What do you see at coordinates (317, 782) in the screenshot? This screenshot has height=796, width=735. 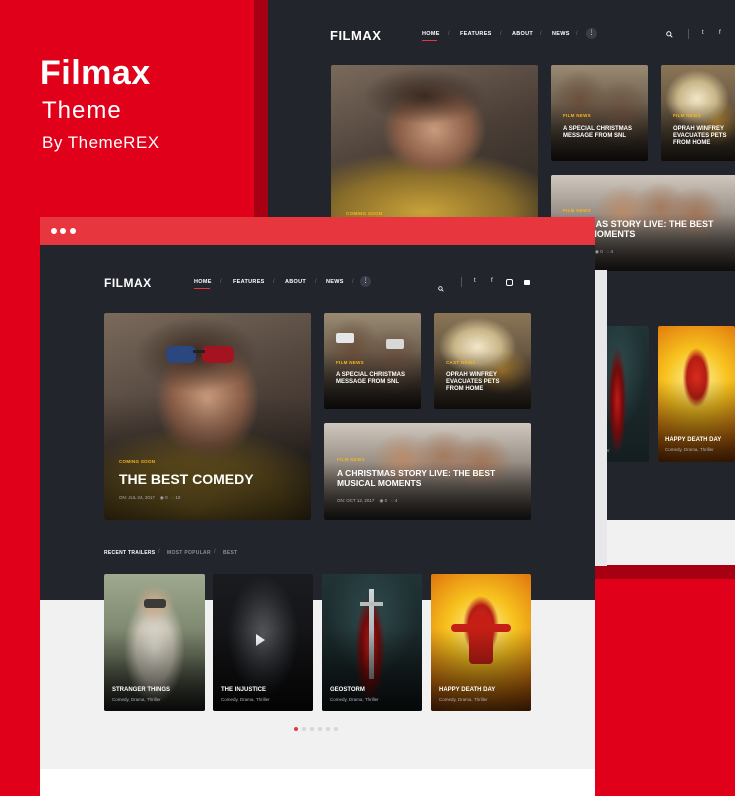 I see `page-footer` at bounding box center [317, 782].